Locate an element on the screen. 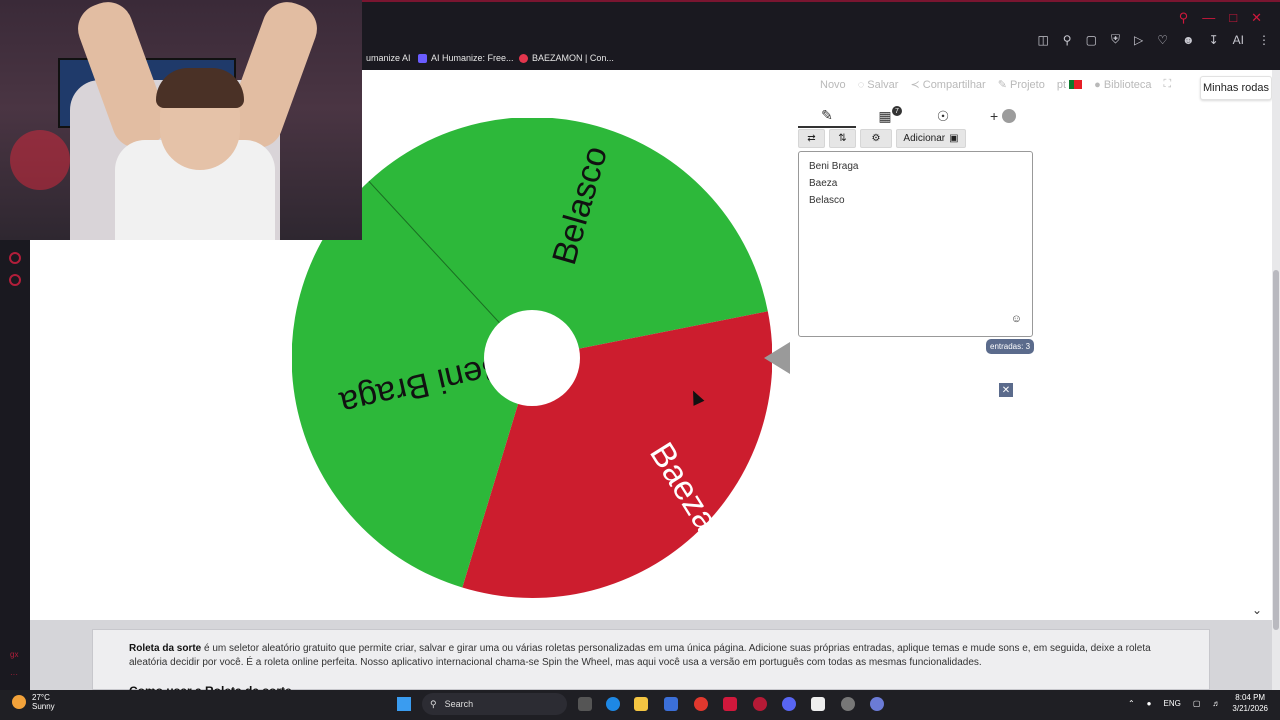 Image resolution: width=1280 pixels, height=720 pixels. tab-edit: ✎ is located at coordinates (827, 116).